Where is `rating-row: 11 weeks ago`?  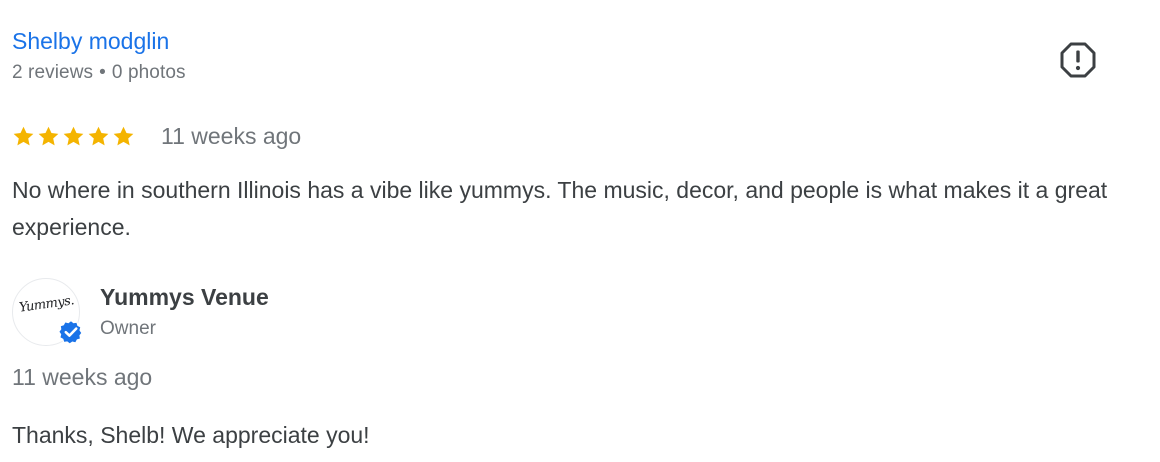 rating-row: 11 weeks ago is located at coordinates (156, 136).